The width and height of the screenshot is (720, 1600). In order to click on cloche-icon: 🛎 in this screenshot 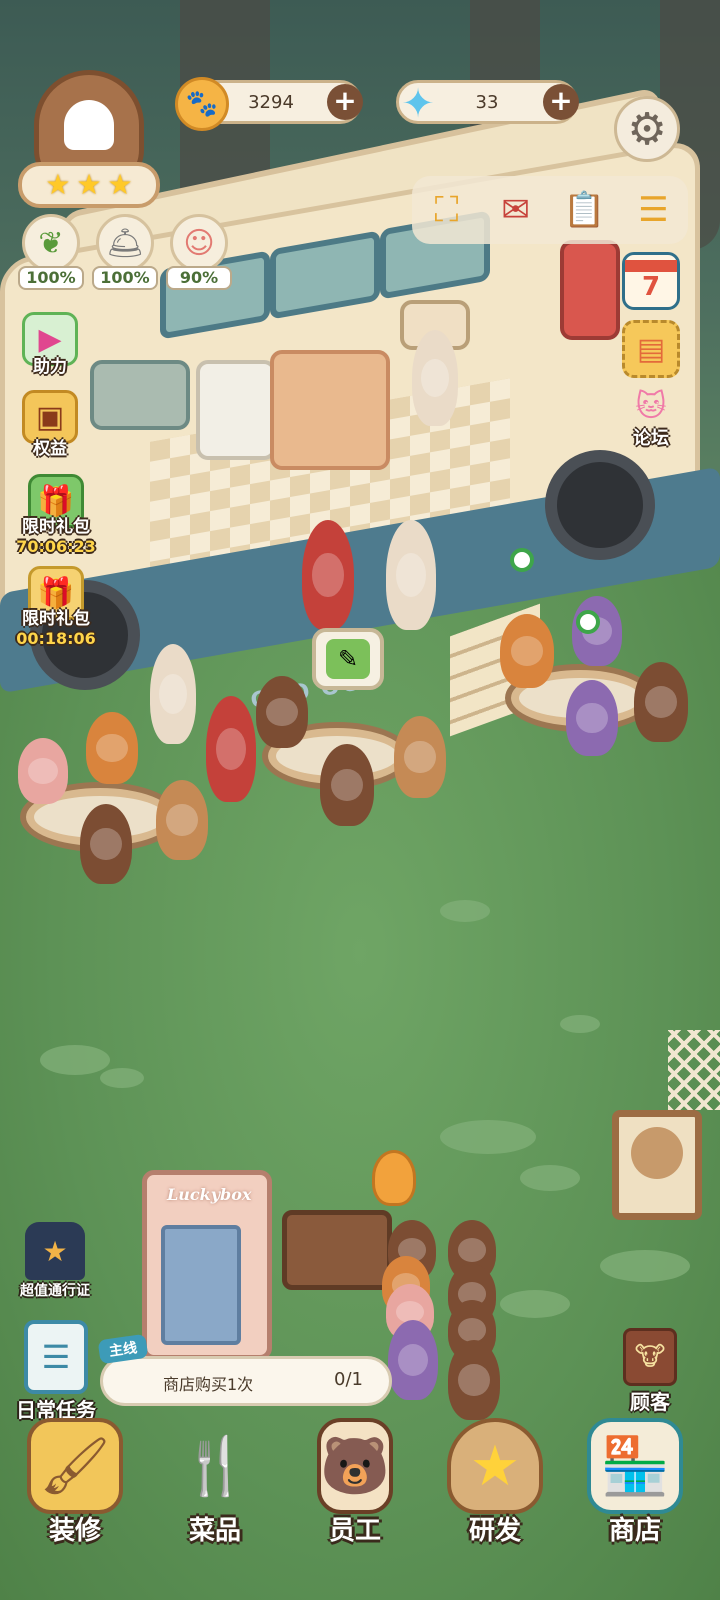, I will do `click(125, 243)`.